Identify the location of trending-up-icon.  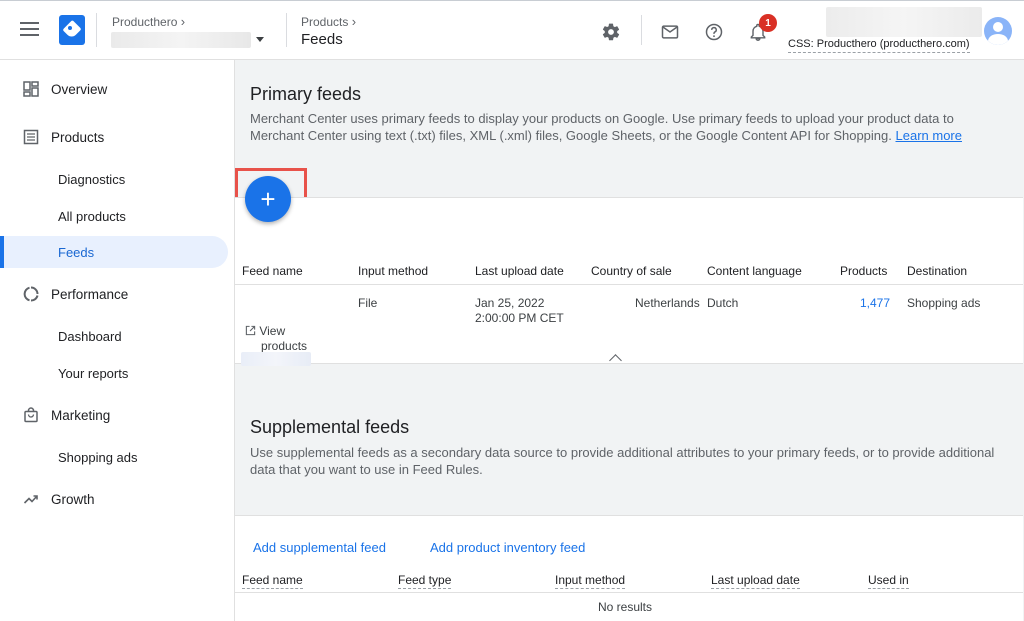
(31, 499).